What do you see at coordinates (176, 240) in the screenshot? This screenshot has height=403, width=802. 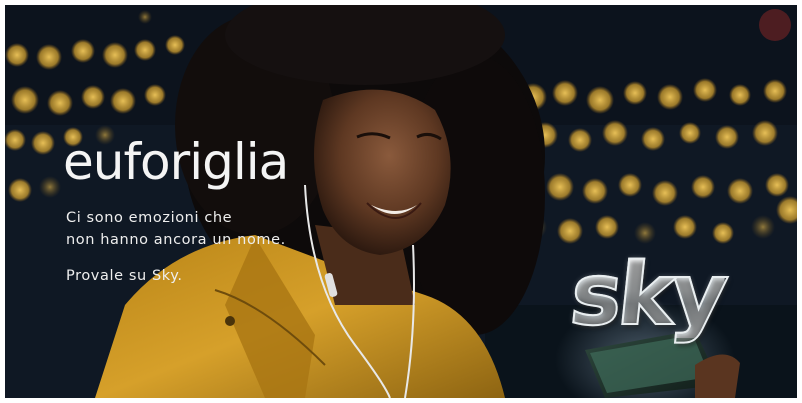 I see `body-line-2: non hanno ancora un nome.` at bounding box center [176, 240].